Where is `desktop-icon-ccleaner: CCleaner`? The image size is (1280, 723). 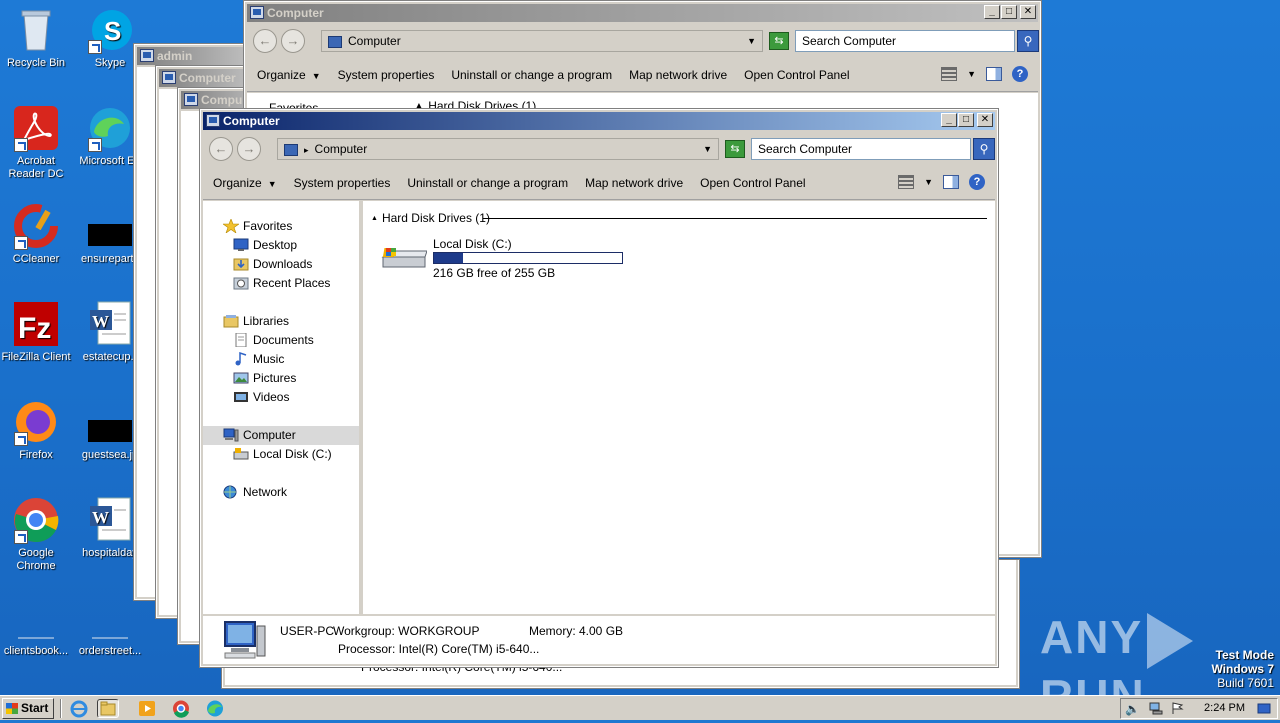 desktop-icon-ccleaner: CCleaner is located at coordinates (36, 234).